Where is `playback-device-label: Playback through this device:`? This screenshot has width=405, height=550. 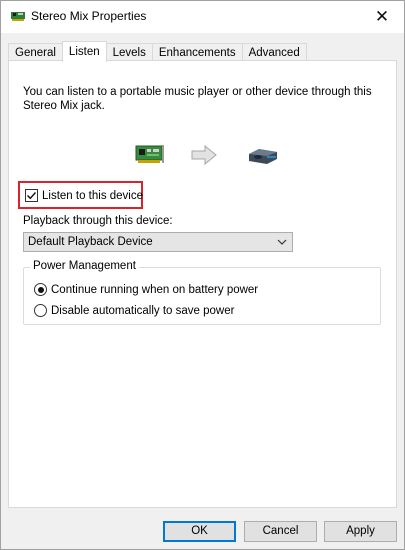
playback-device-label: Playback through this device: is located at coordinates (98, 221).